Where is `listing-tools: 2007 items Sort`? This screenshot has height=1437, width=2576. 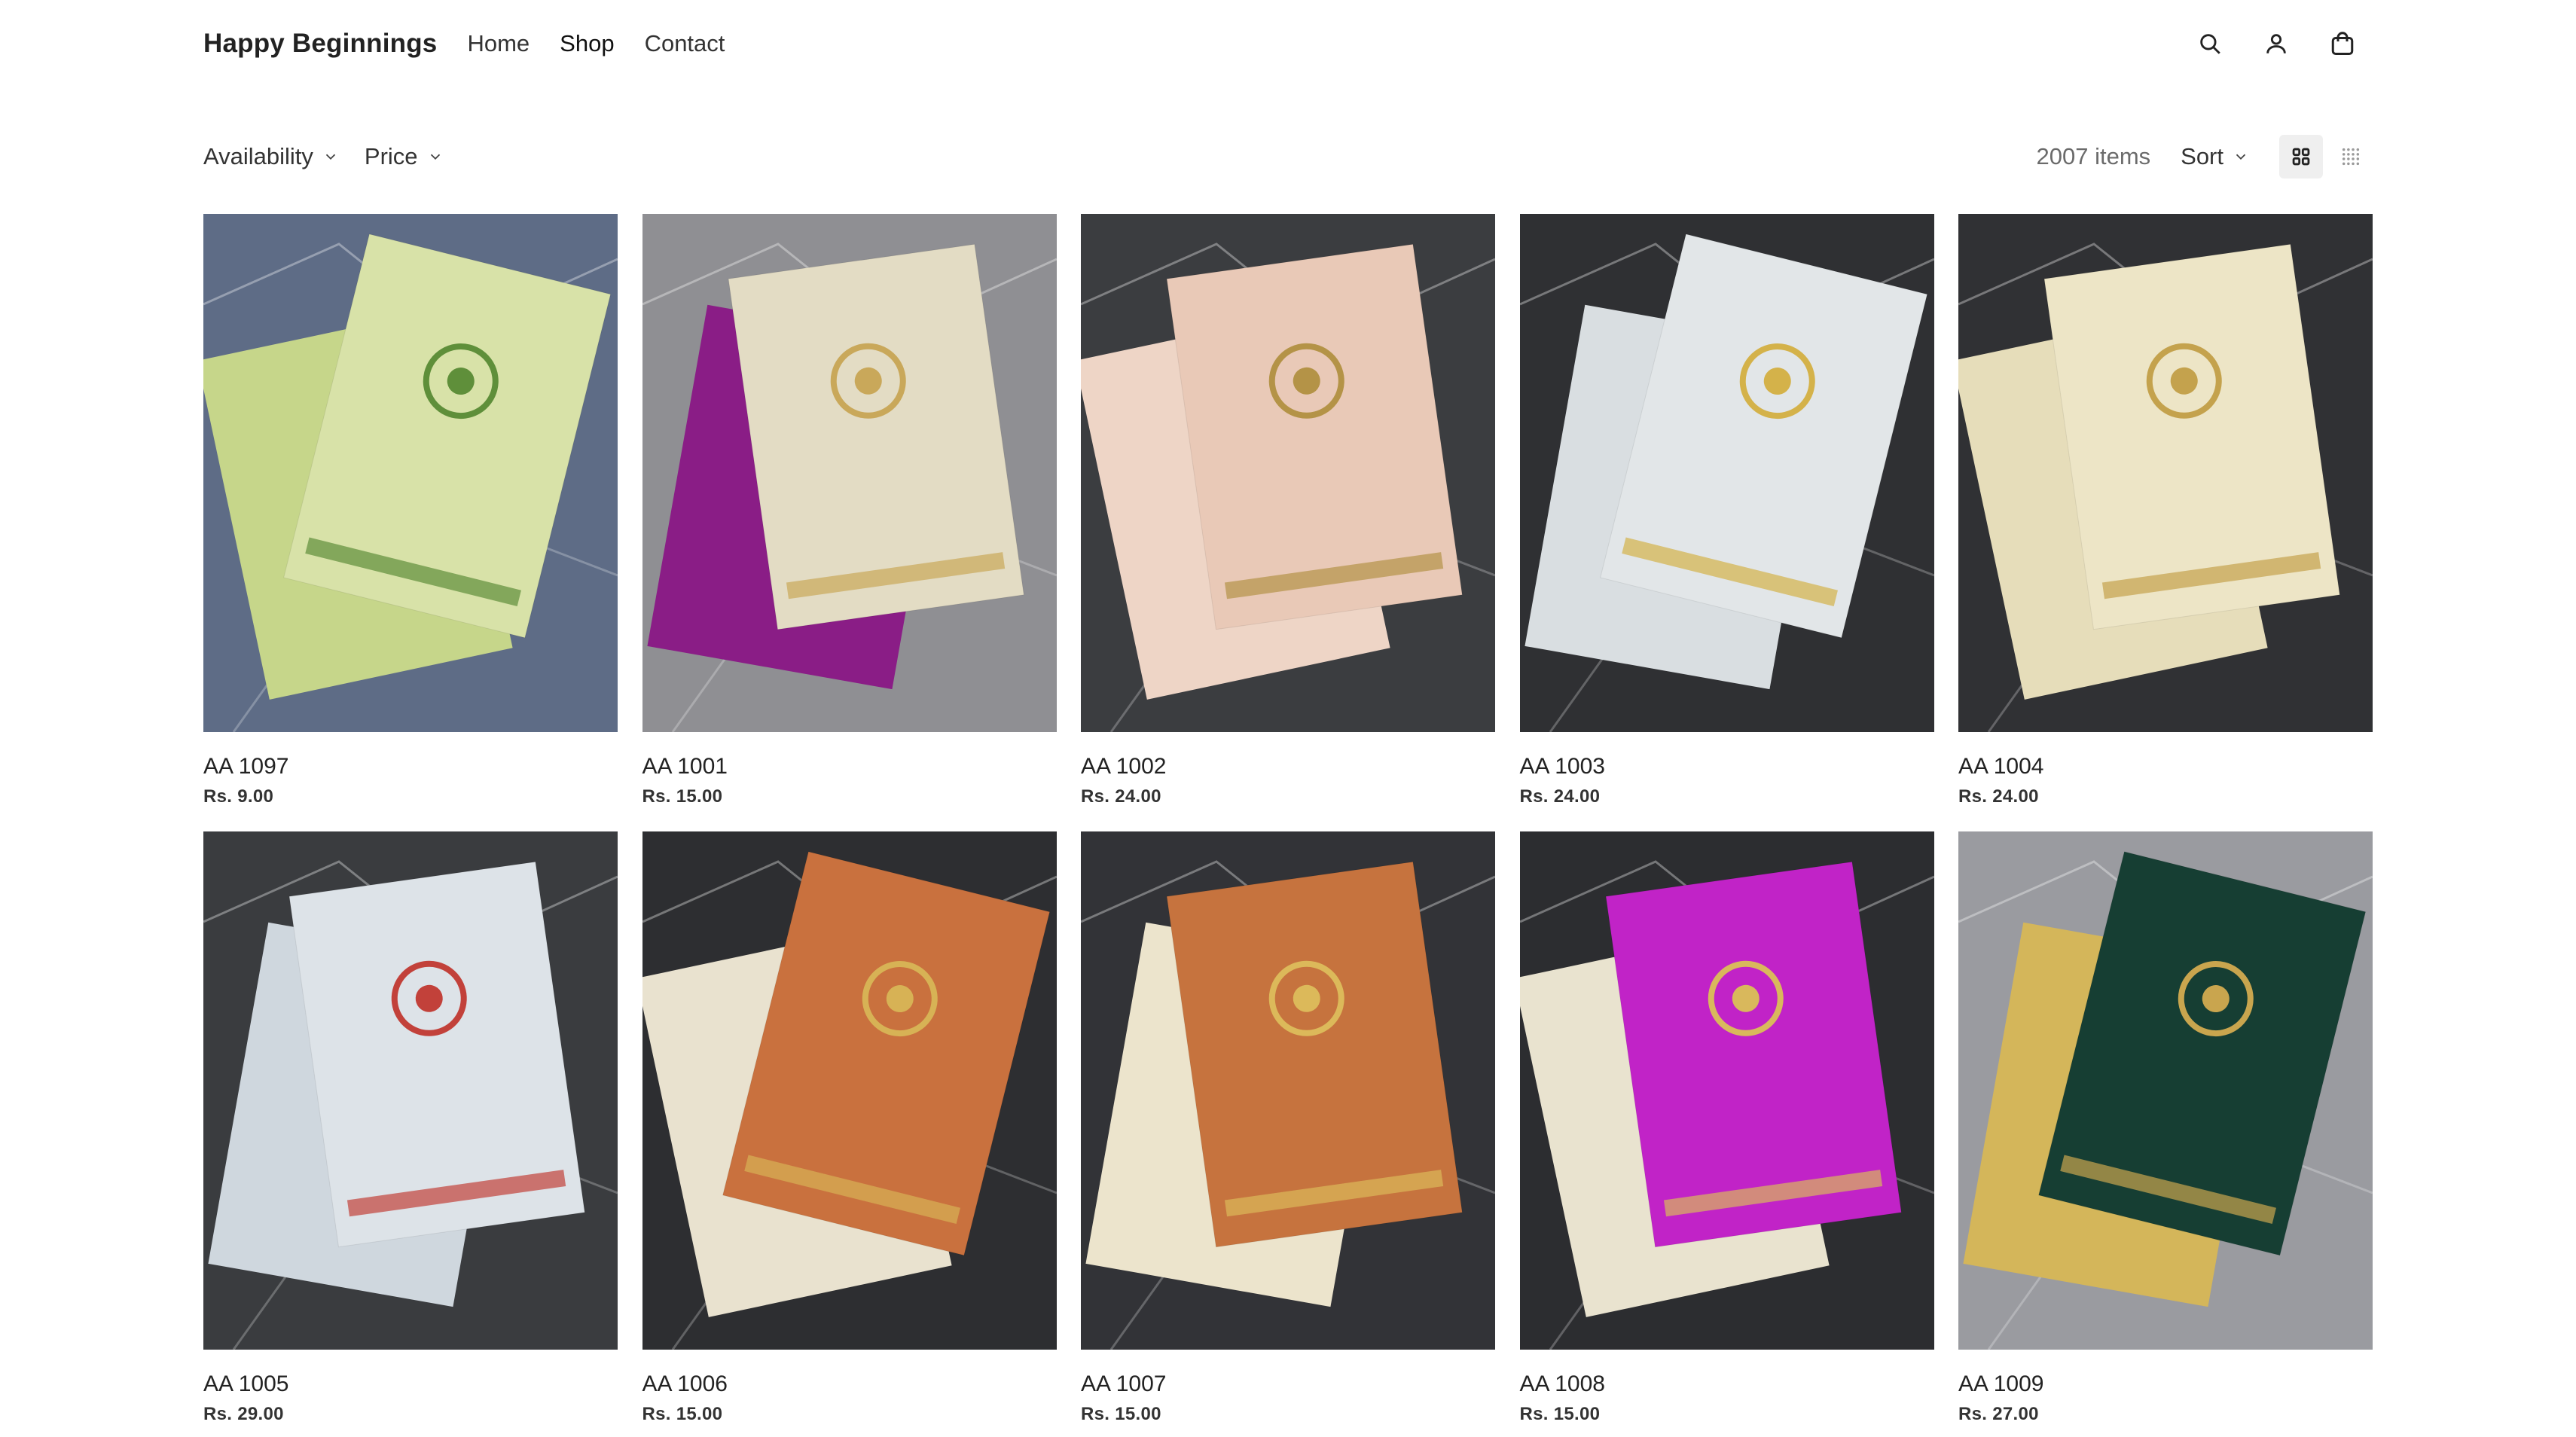 listing-tools: 2007 items Sort is located at coordinates (2205, 156).